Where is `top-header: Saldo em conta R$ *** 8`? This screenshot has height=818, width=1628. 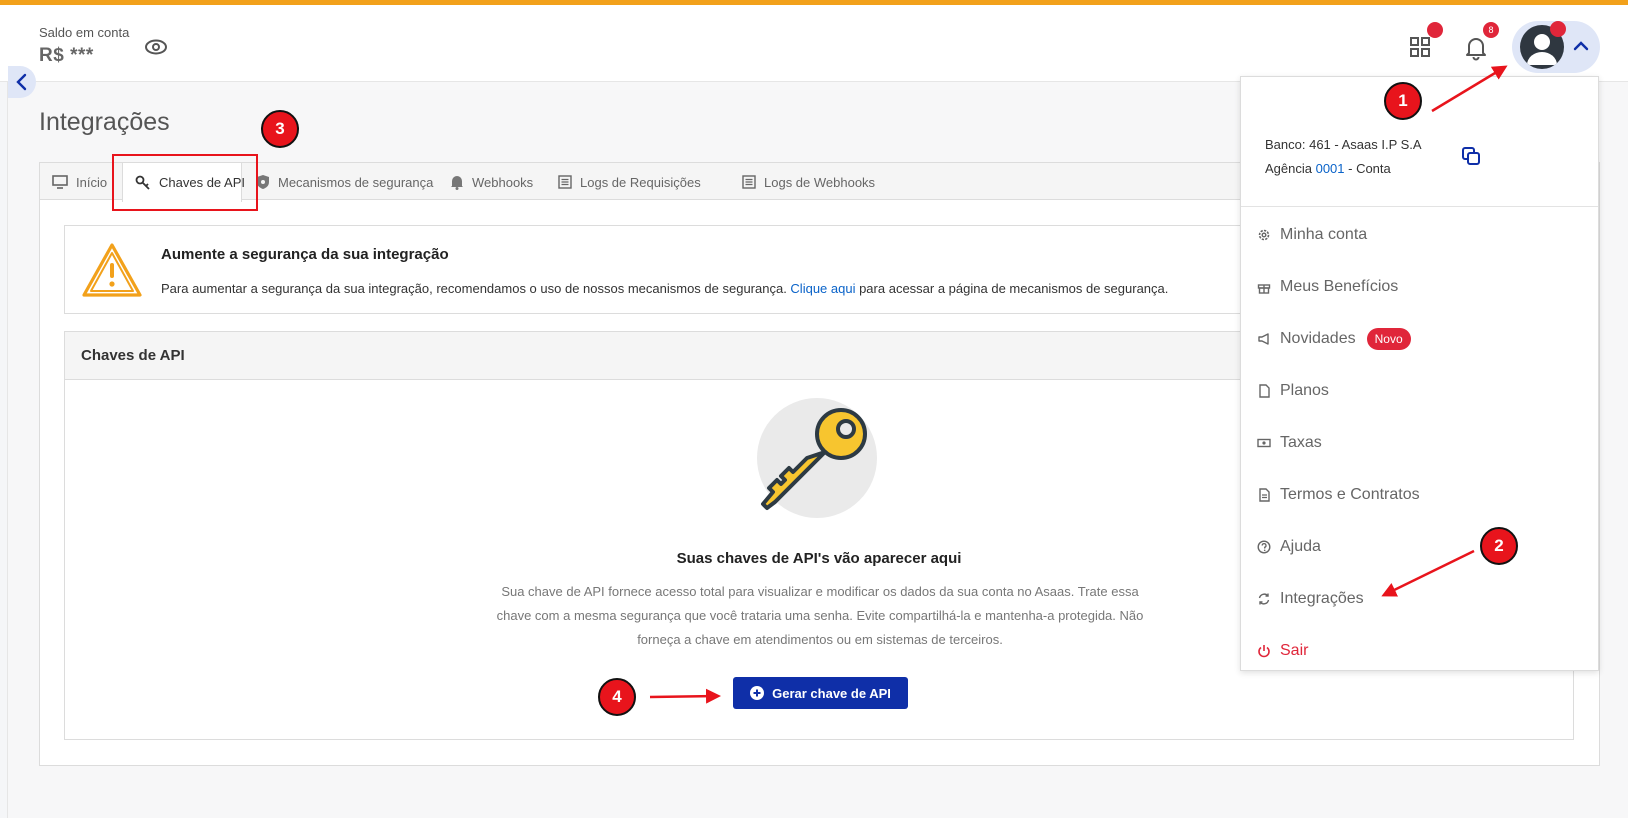
top-header: Saldo em conta R$ *** 8 is located at coordinates (814, 41).